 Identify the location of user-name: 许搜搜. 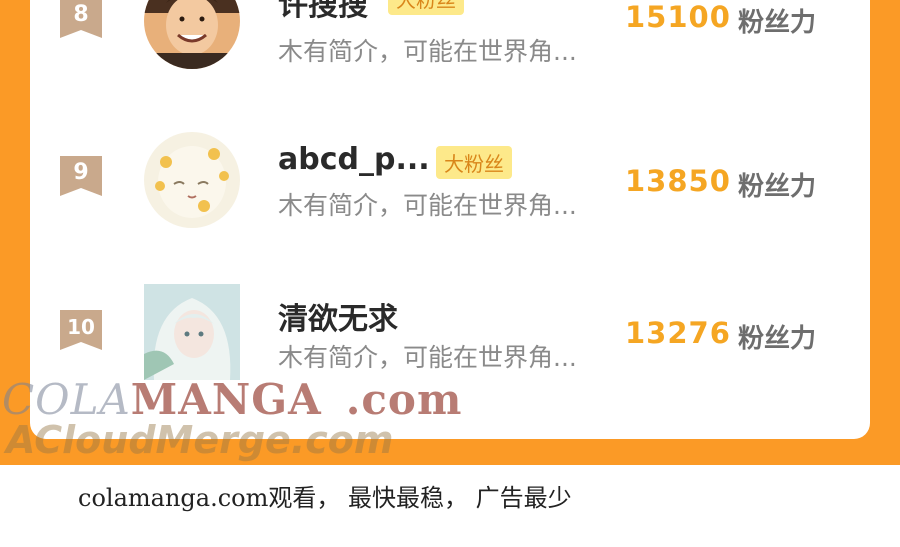
(323, 12).